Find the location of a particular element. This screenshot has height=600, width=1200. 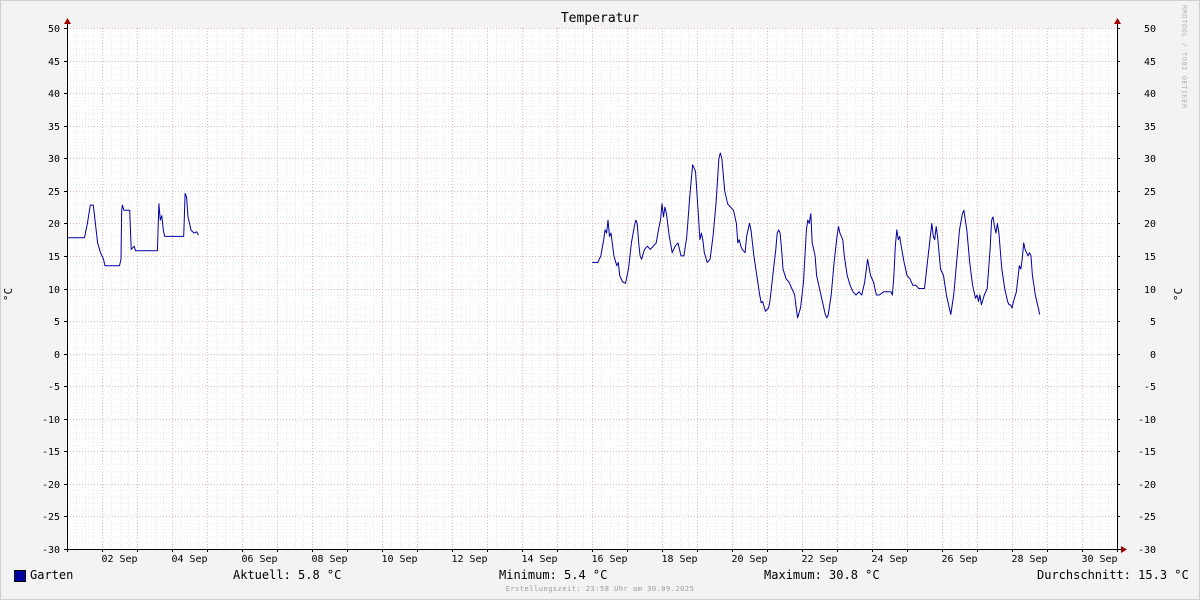

y-tick-label-right: 5 is located at coordinates (1153, 322).